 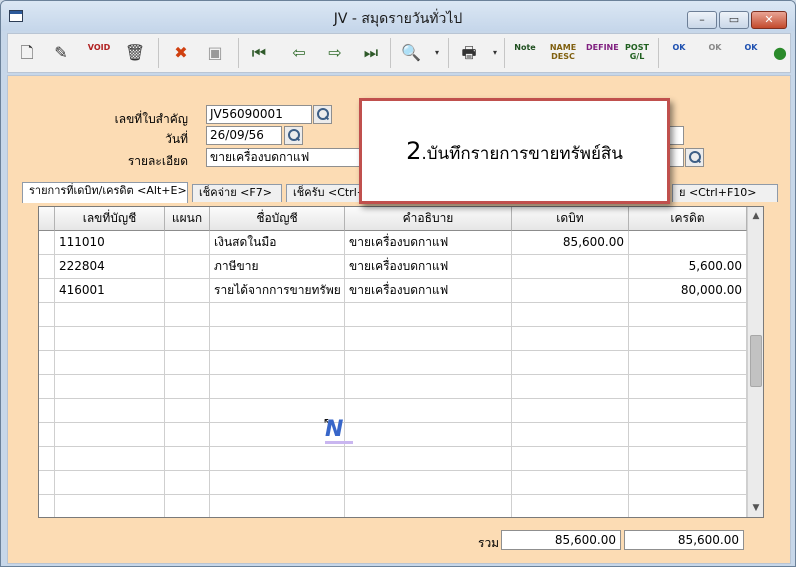 What do you see at coordinates (602, 53) in the screenshot?
I see `define-icon: DEFINE` at bounding box center [602, 53].